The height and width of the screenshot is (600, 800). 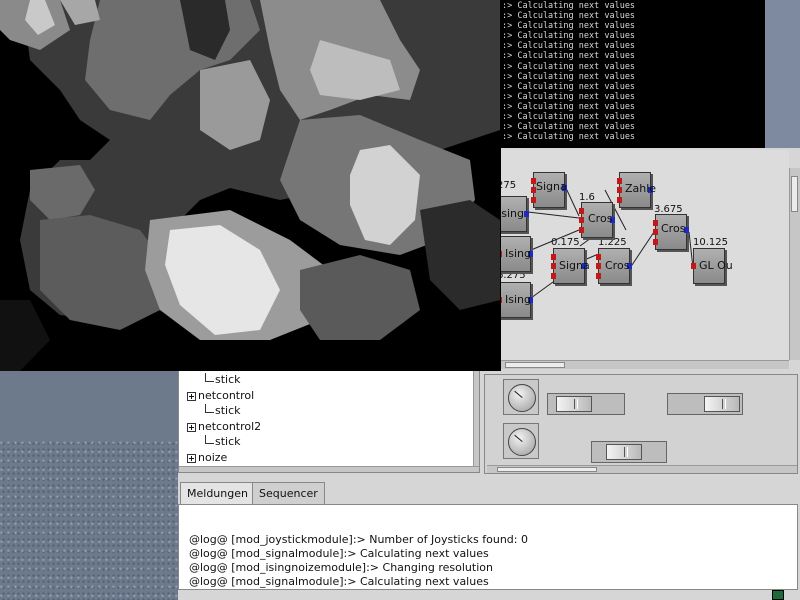 I want to click on knob-dial-icon, so click(x=522, y=398).